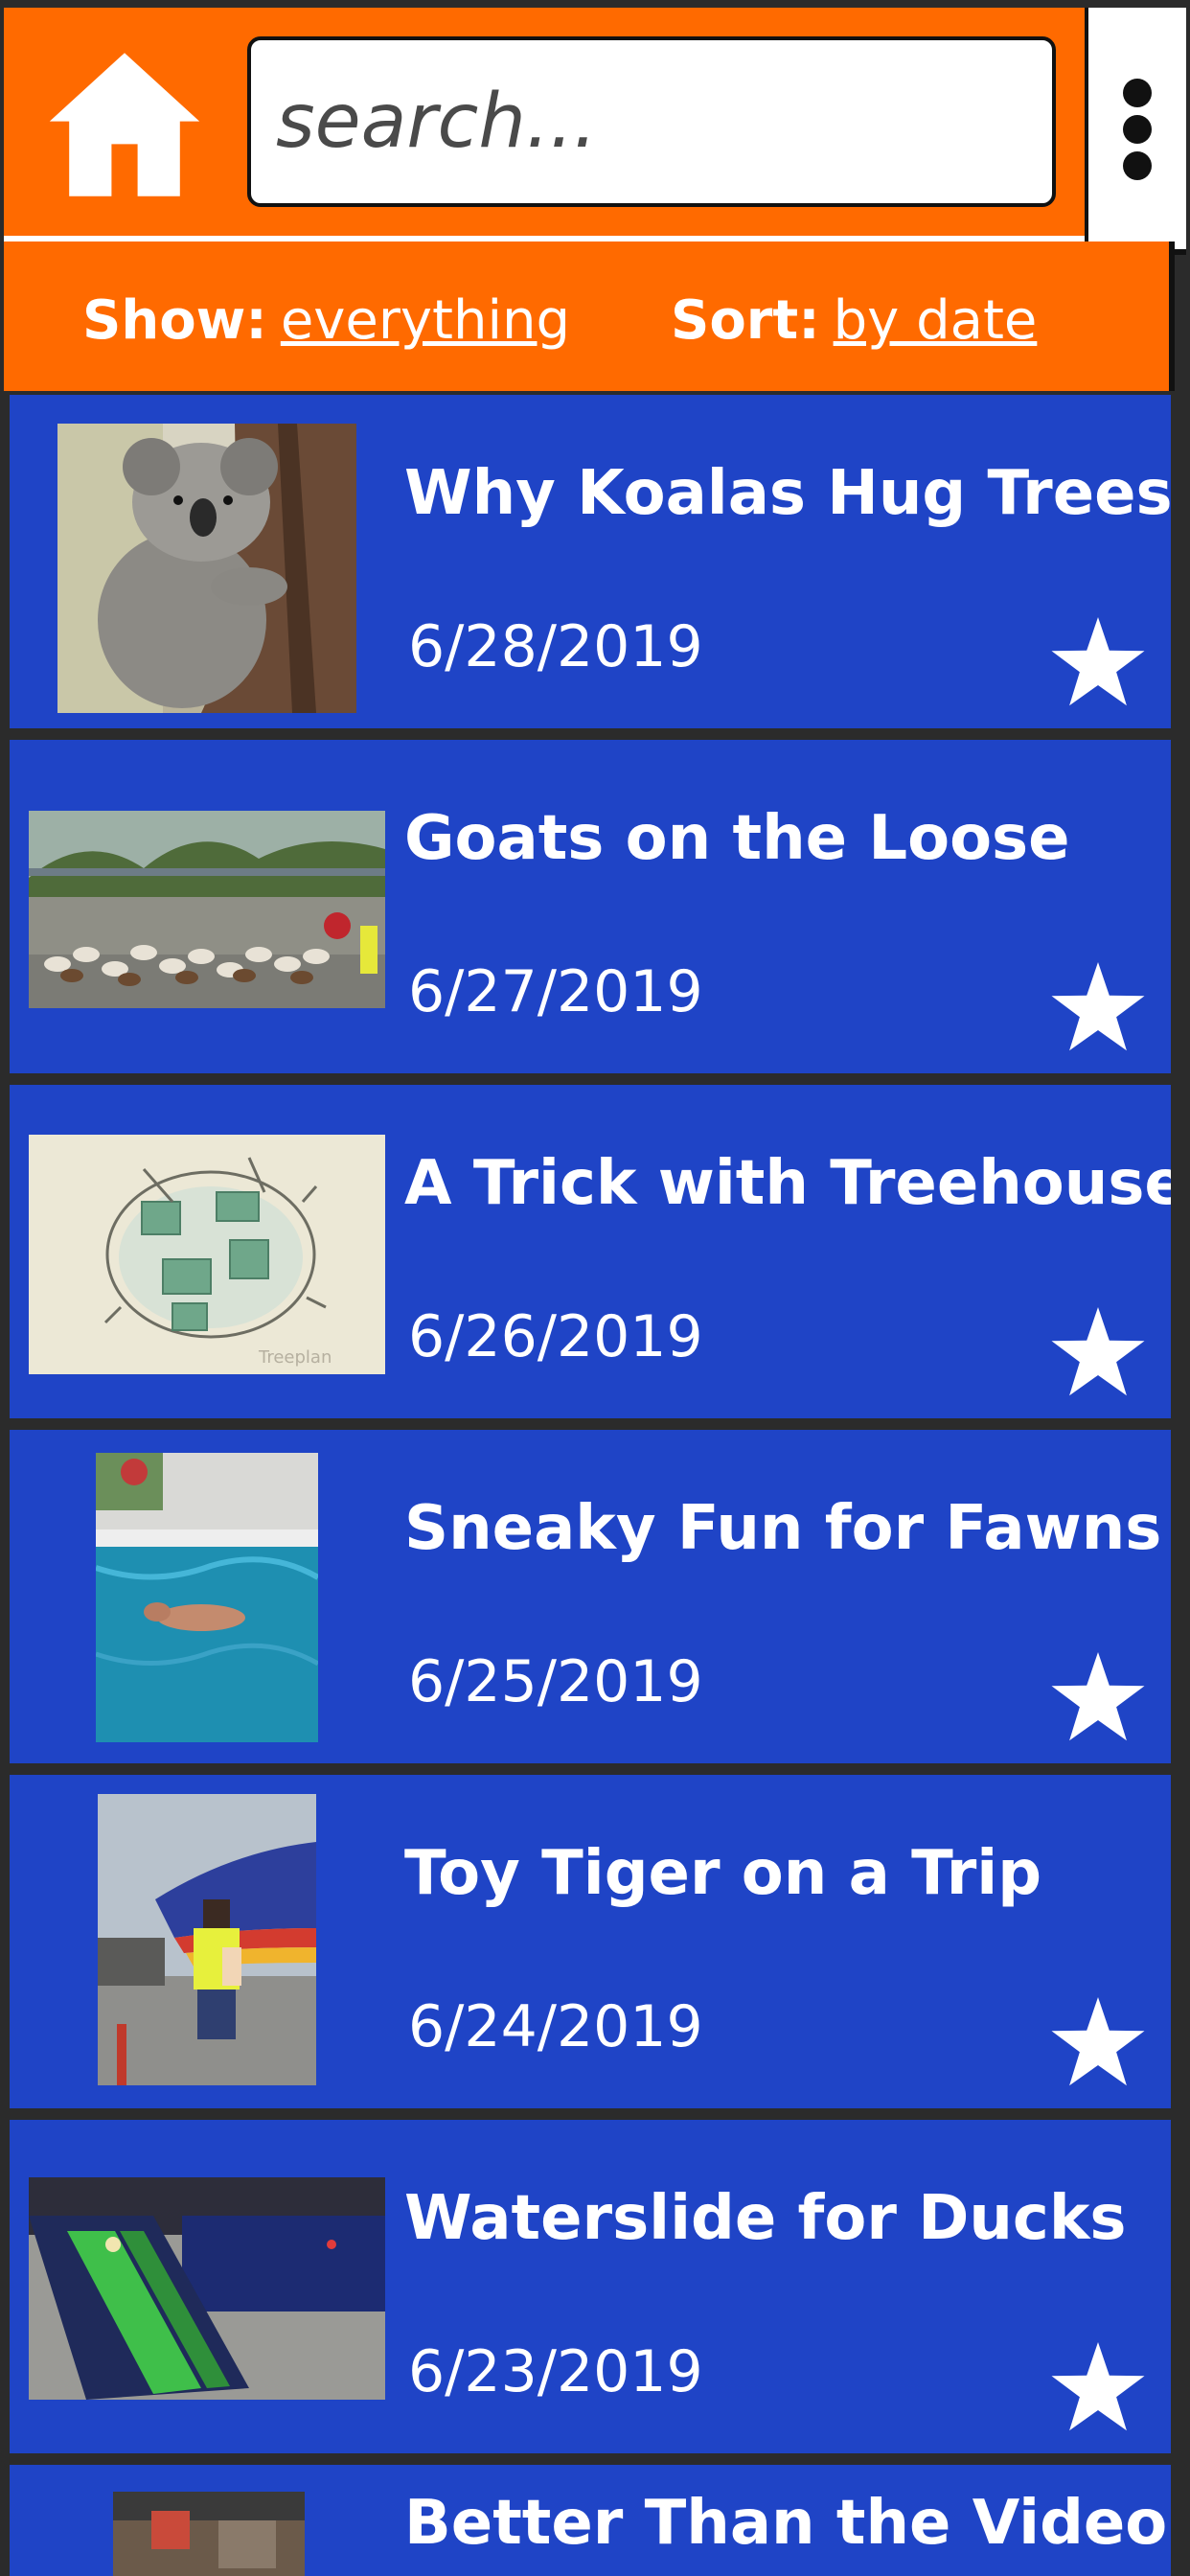 The image size is (1190, 2576). Describe the element at coordinates (590, 1596) in the screenshot. I see `list-item: Sneaky Fun for Fawns 6/25/2019` at that location.